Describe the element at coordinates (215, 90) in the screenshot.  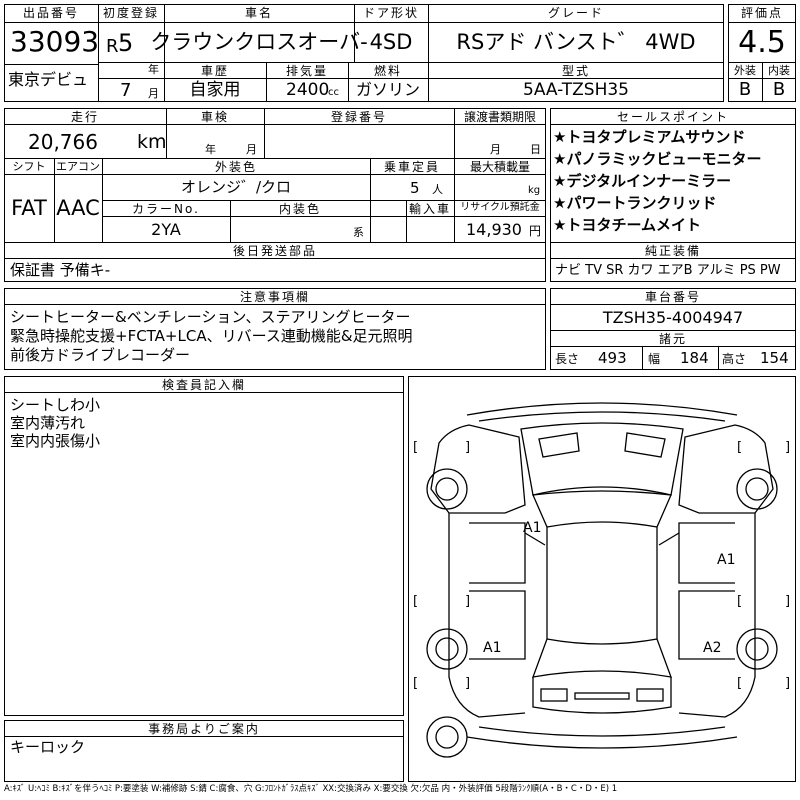
I see `history: 自家用` at that location.